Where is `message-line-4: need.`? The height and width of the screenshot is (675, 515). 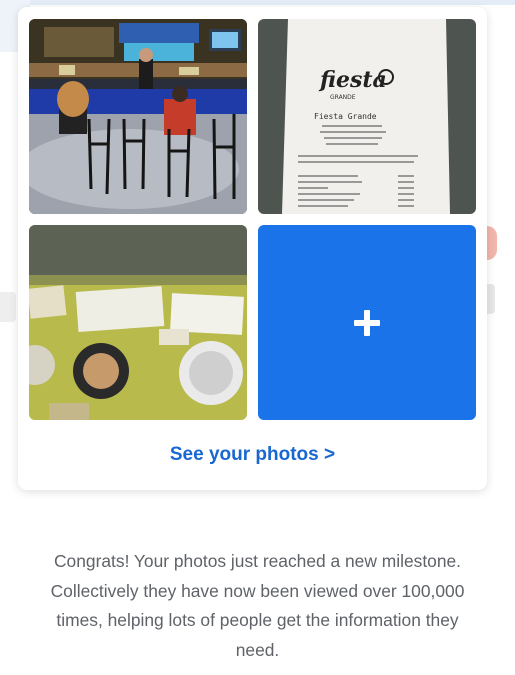 message-line-4: need. is located at coordinates (257, 649).